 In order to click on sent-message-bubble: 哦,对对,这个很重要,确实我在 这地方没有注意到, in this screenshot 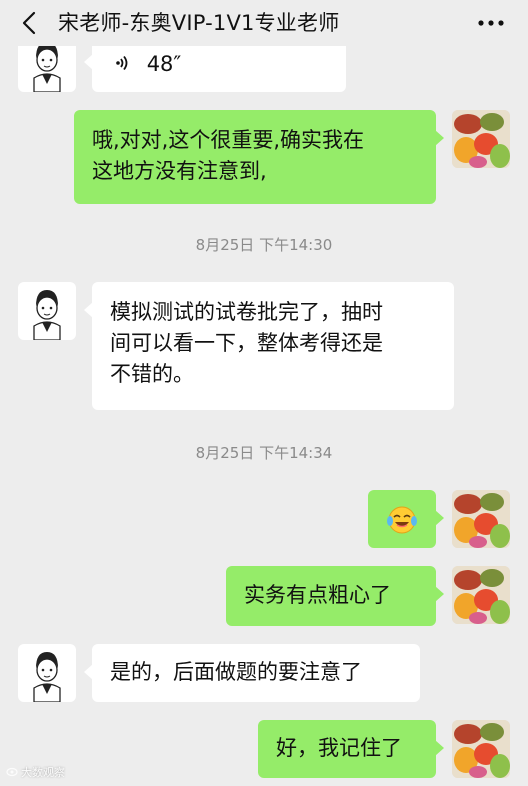, I will do `click(259, 157)`.